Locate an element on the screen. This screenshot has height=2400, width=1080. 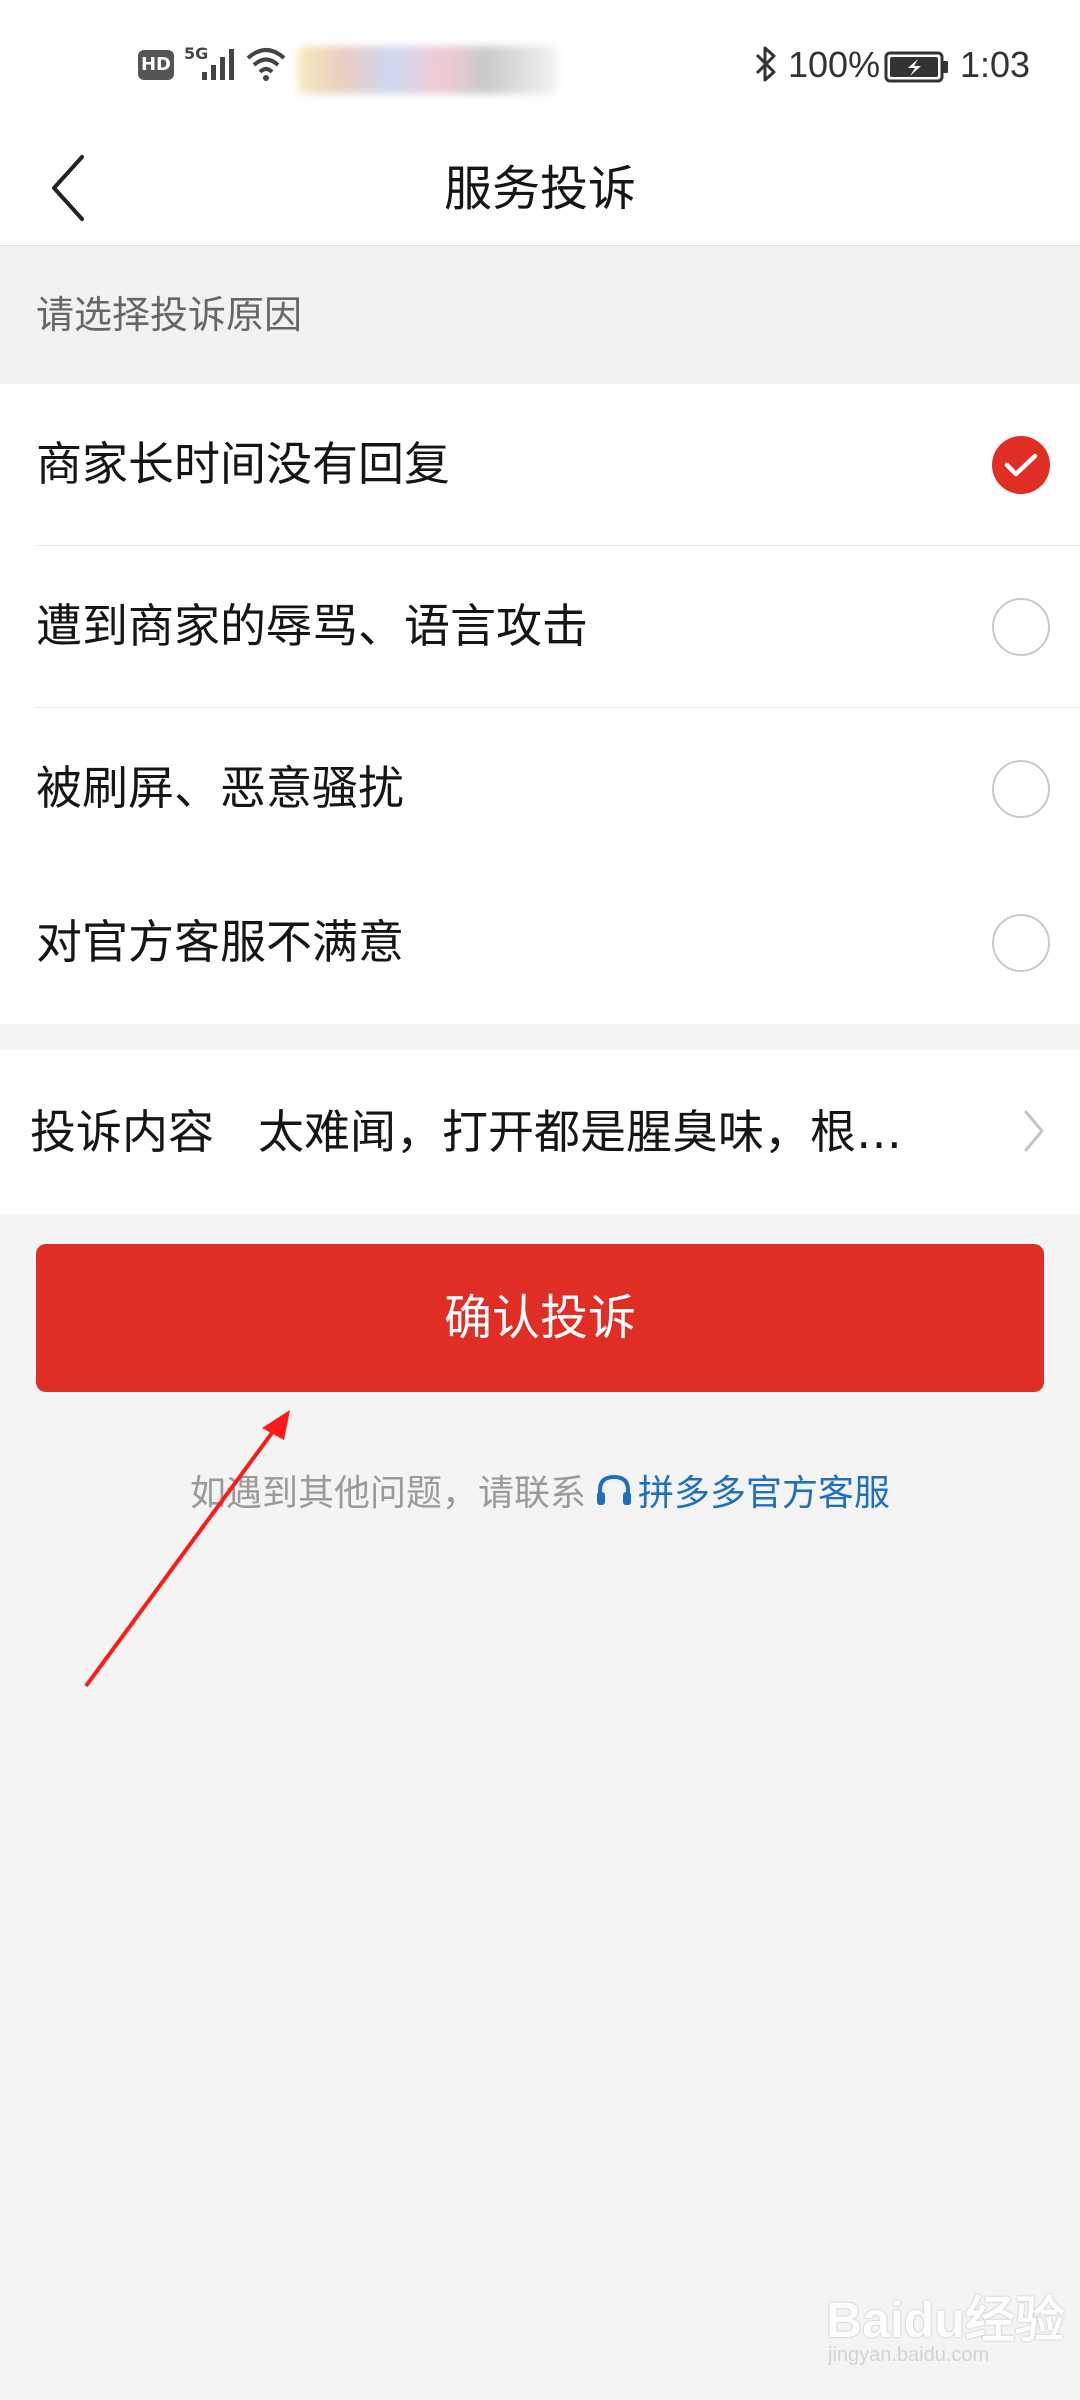
battery-charging-icon is located at coordinates (916, 67).